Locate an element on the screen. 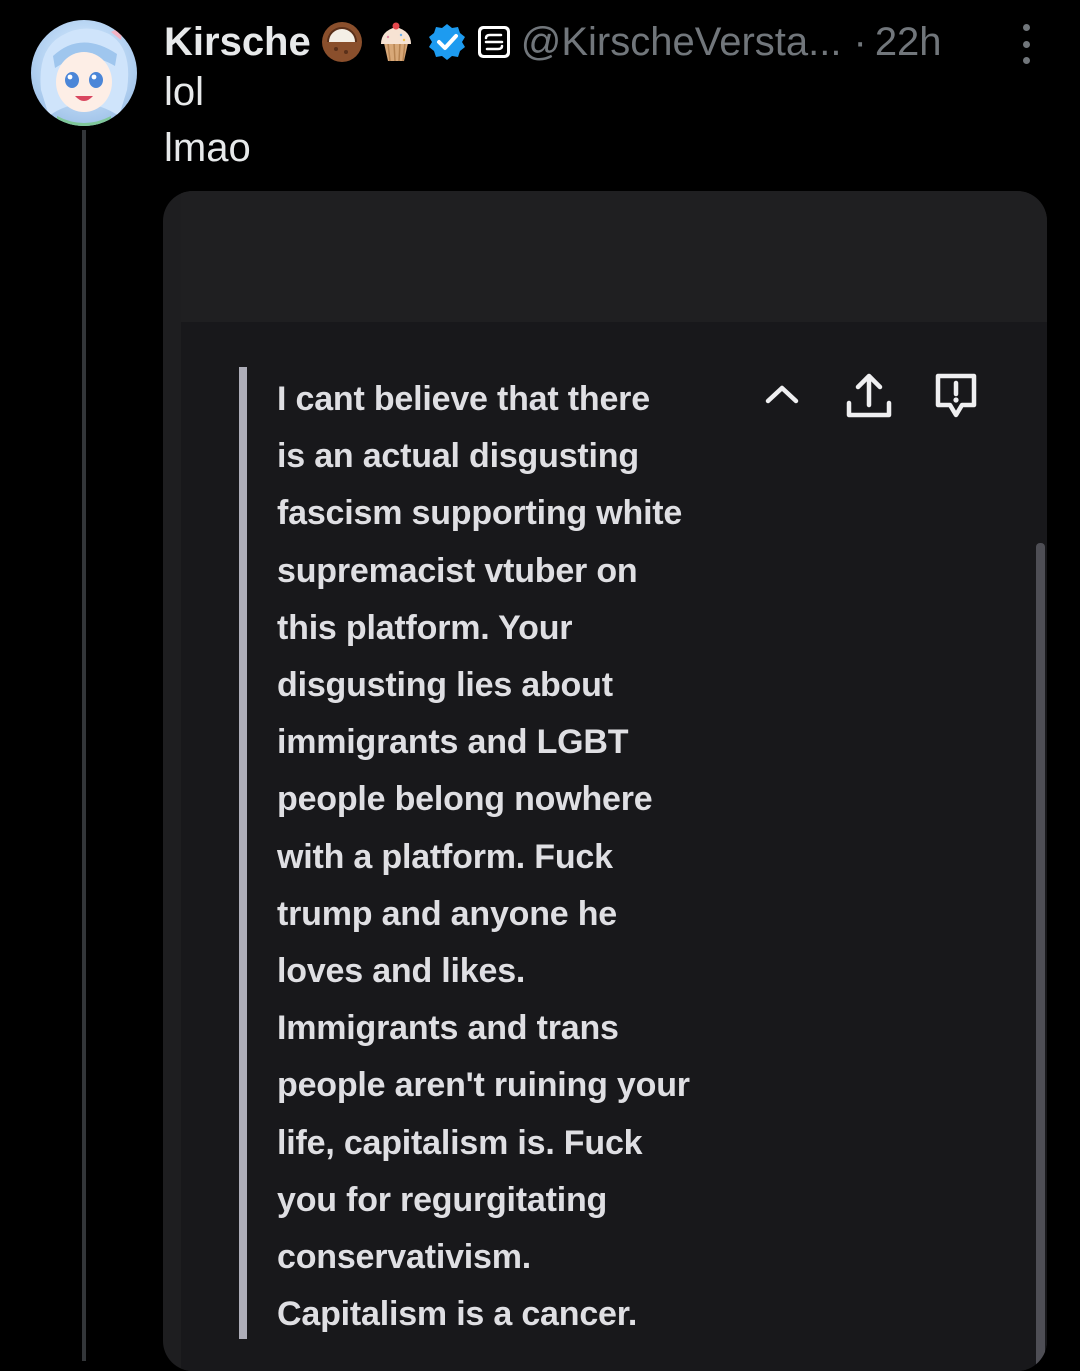  share-upload-icon is located at coordinates (869, 397).